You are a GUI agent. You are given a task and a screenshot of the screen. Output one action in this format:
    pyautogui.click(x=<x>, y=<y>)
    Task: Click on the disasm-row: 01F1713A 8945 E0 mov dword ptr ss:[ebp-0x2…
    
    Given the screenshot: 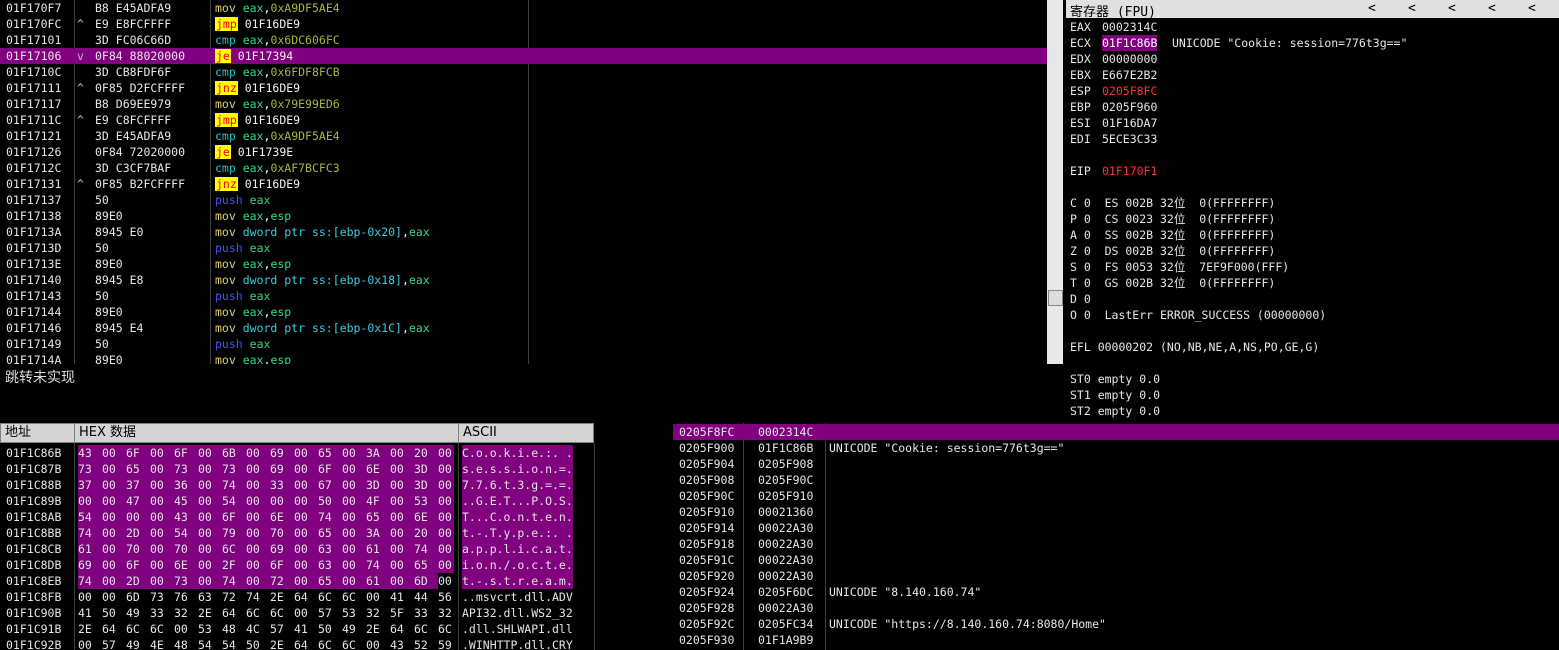 What is the action you would take?
    pyautogui.click(x=523, y=232)
    